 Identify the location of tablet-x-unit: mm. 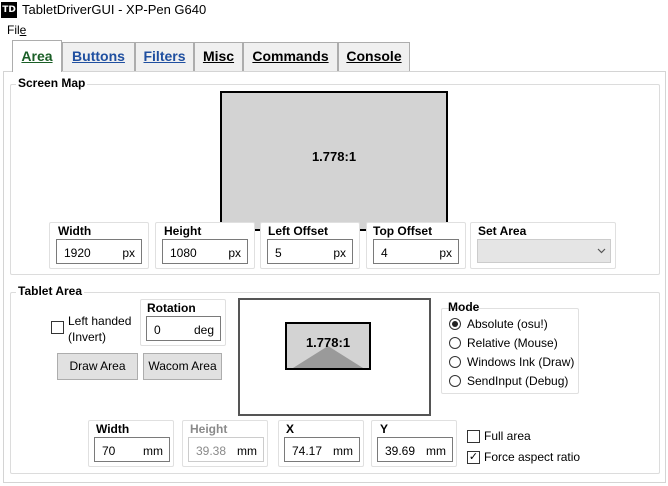
(343, 451).